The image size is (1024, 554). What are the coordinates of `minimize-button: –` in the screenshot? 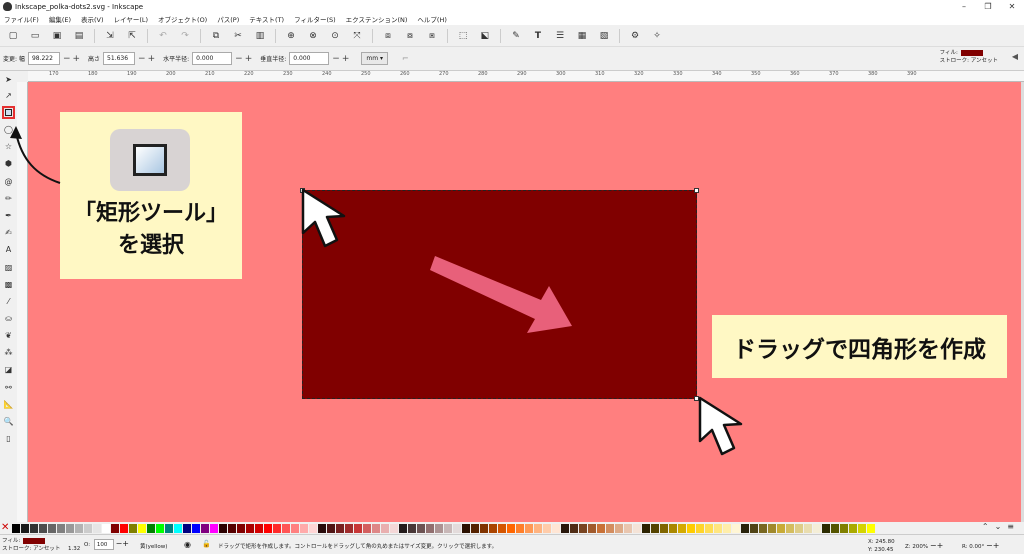 It's located at (964, 6).